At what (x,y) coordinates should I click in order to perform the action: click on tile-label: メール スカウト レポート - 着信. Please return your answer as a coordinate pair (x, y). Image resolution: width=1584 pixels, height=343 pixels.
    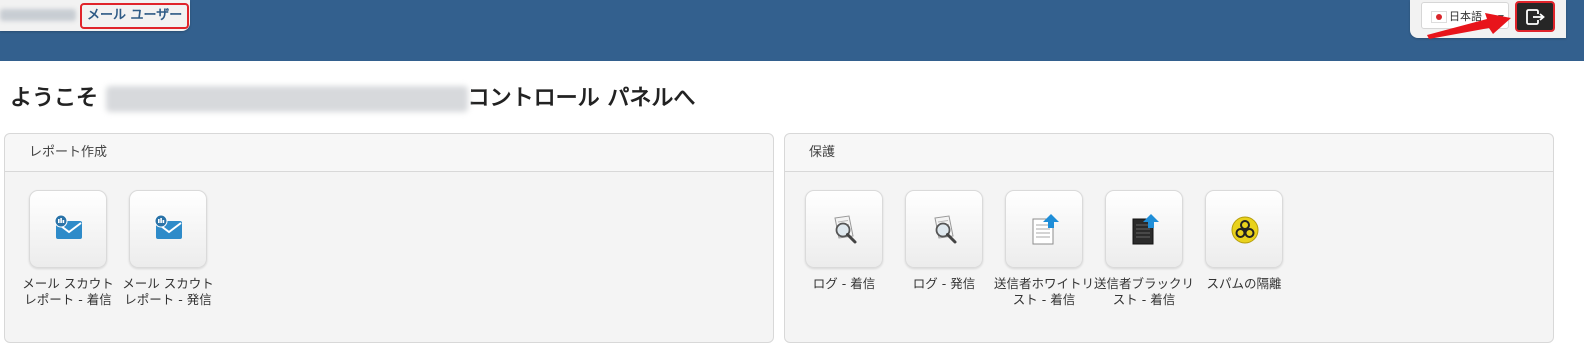
    Looking at the image, I should click on (68, 291).